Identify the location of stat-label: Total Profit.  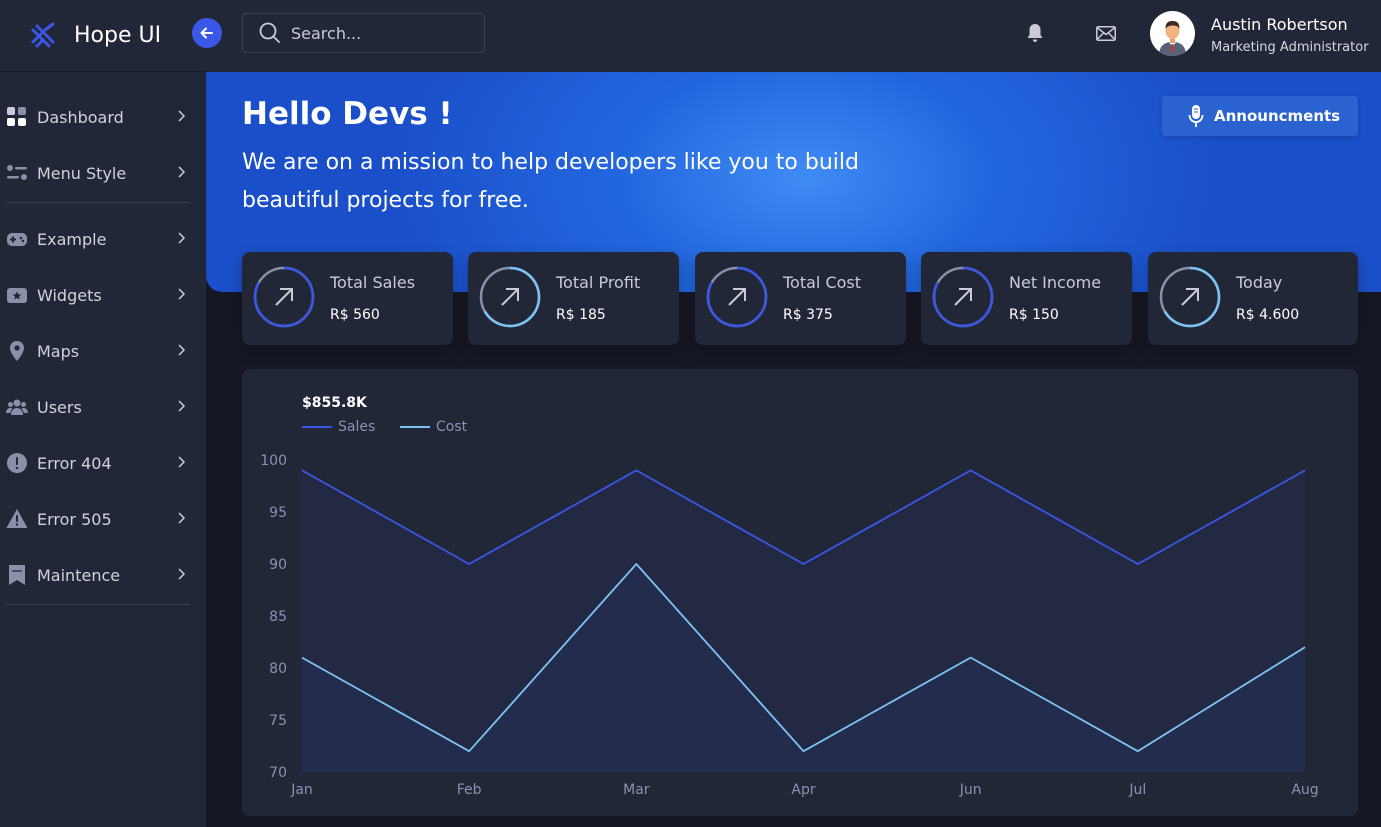
(598, 282).